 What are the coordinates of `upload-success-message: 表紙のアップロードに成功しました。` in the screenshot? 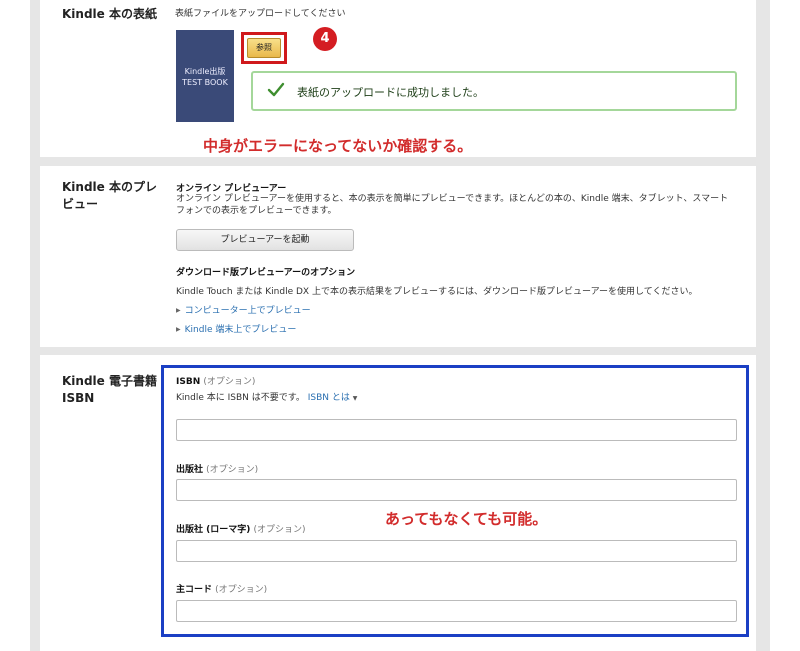 It's located at (494, 91).